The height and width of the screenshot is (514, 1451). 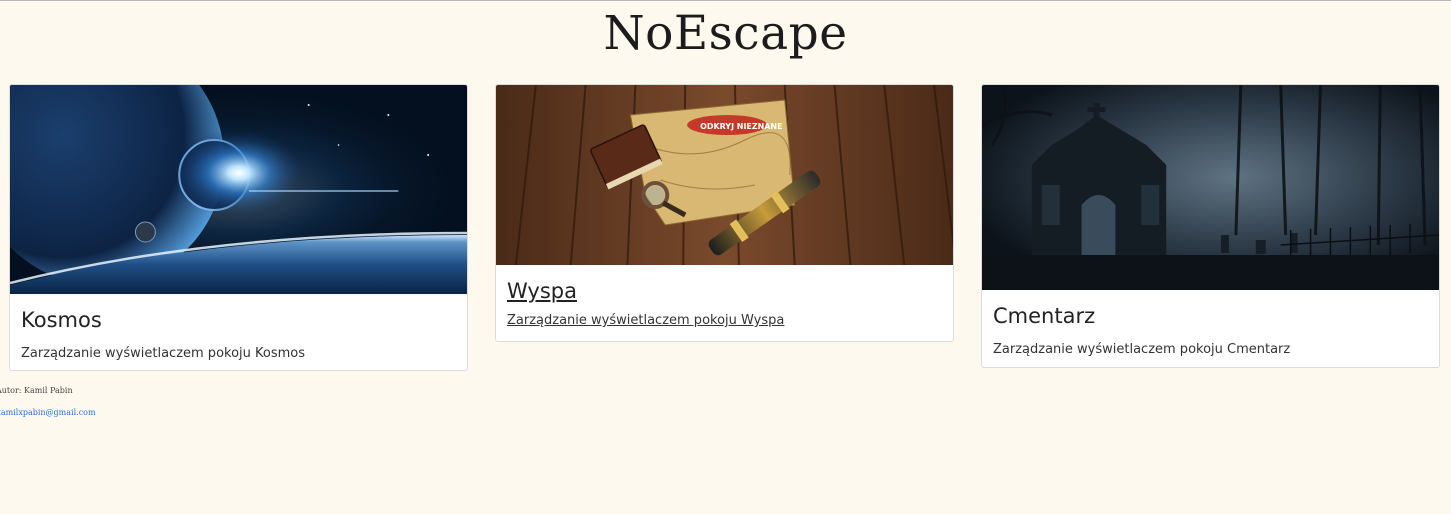 I want to click on room-description-wyspa: Zarządzanie wyświetlaczem pokoju Wyspa, so click(x=724, y=321).